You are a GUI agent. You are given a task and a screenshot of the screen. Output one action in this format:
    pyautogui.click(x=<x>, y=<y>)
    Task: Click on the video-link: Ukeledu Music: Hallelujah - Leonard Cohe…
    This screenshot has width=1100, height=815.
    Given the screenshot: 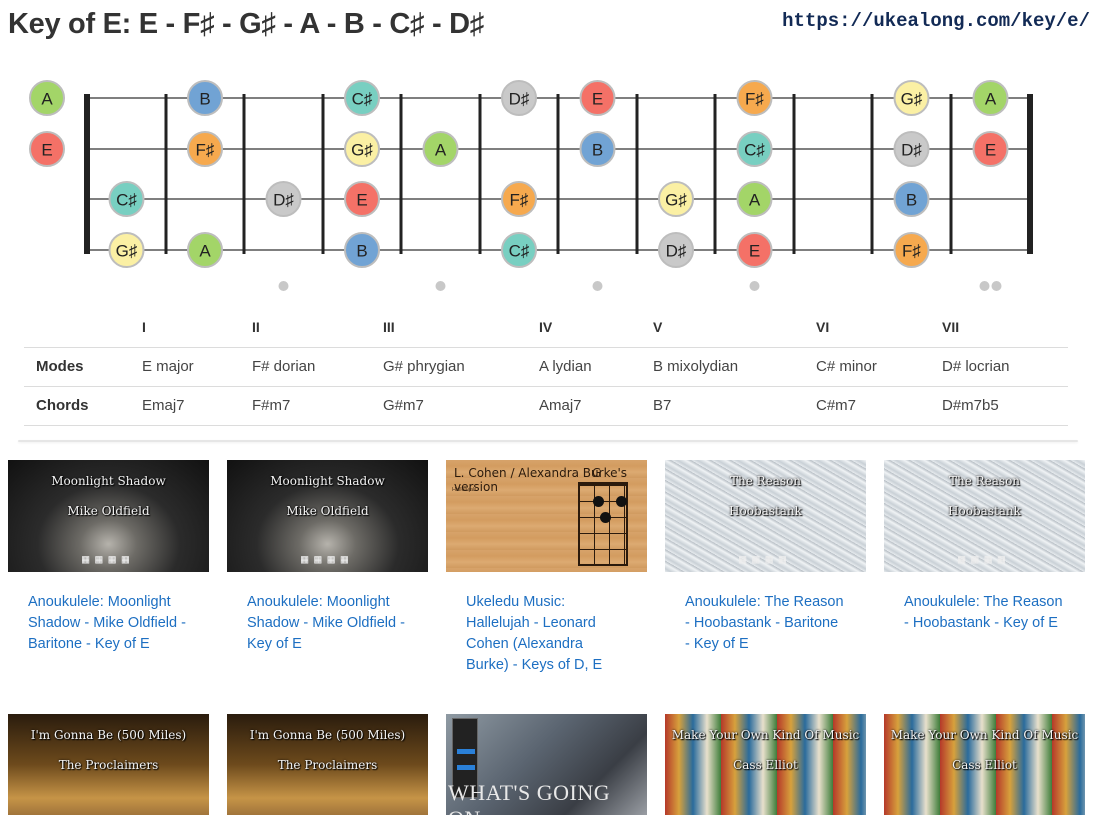 What is the action you would take?
    pyautogui.click(x=546, y=634)
    